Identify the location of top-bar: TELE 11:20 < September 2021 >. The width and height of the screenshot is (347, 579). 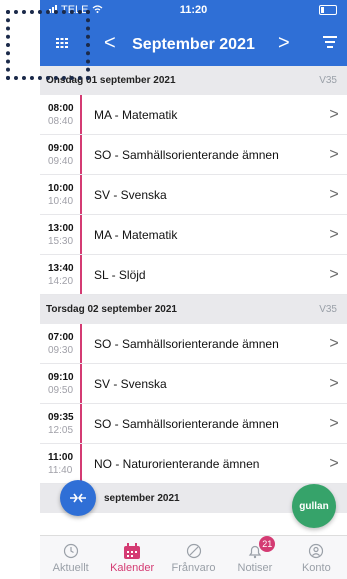
(193, 33).